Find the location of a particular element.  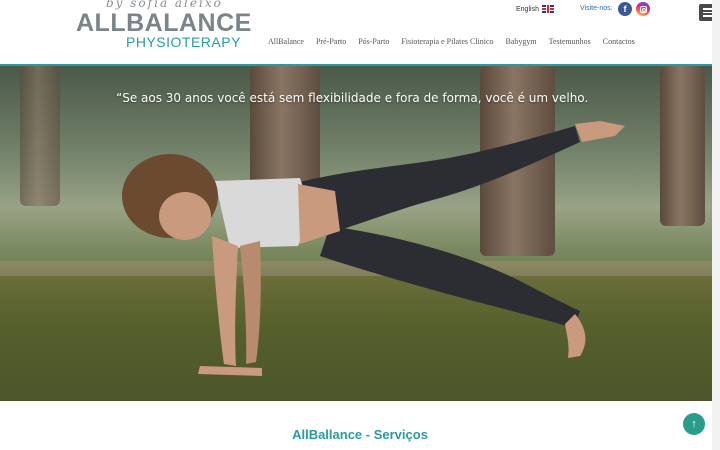

logo-subtitle: PHYSIOTERAPY is located at coordinates (183, 42).